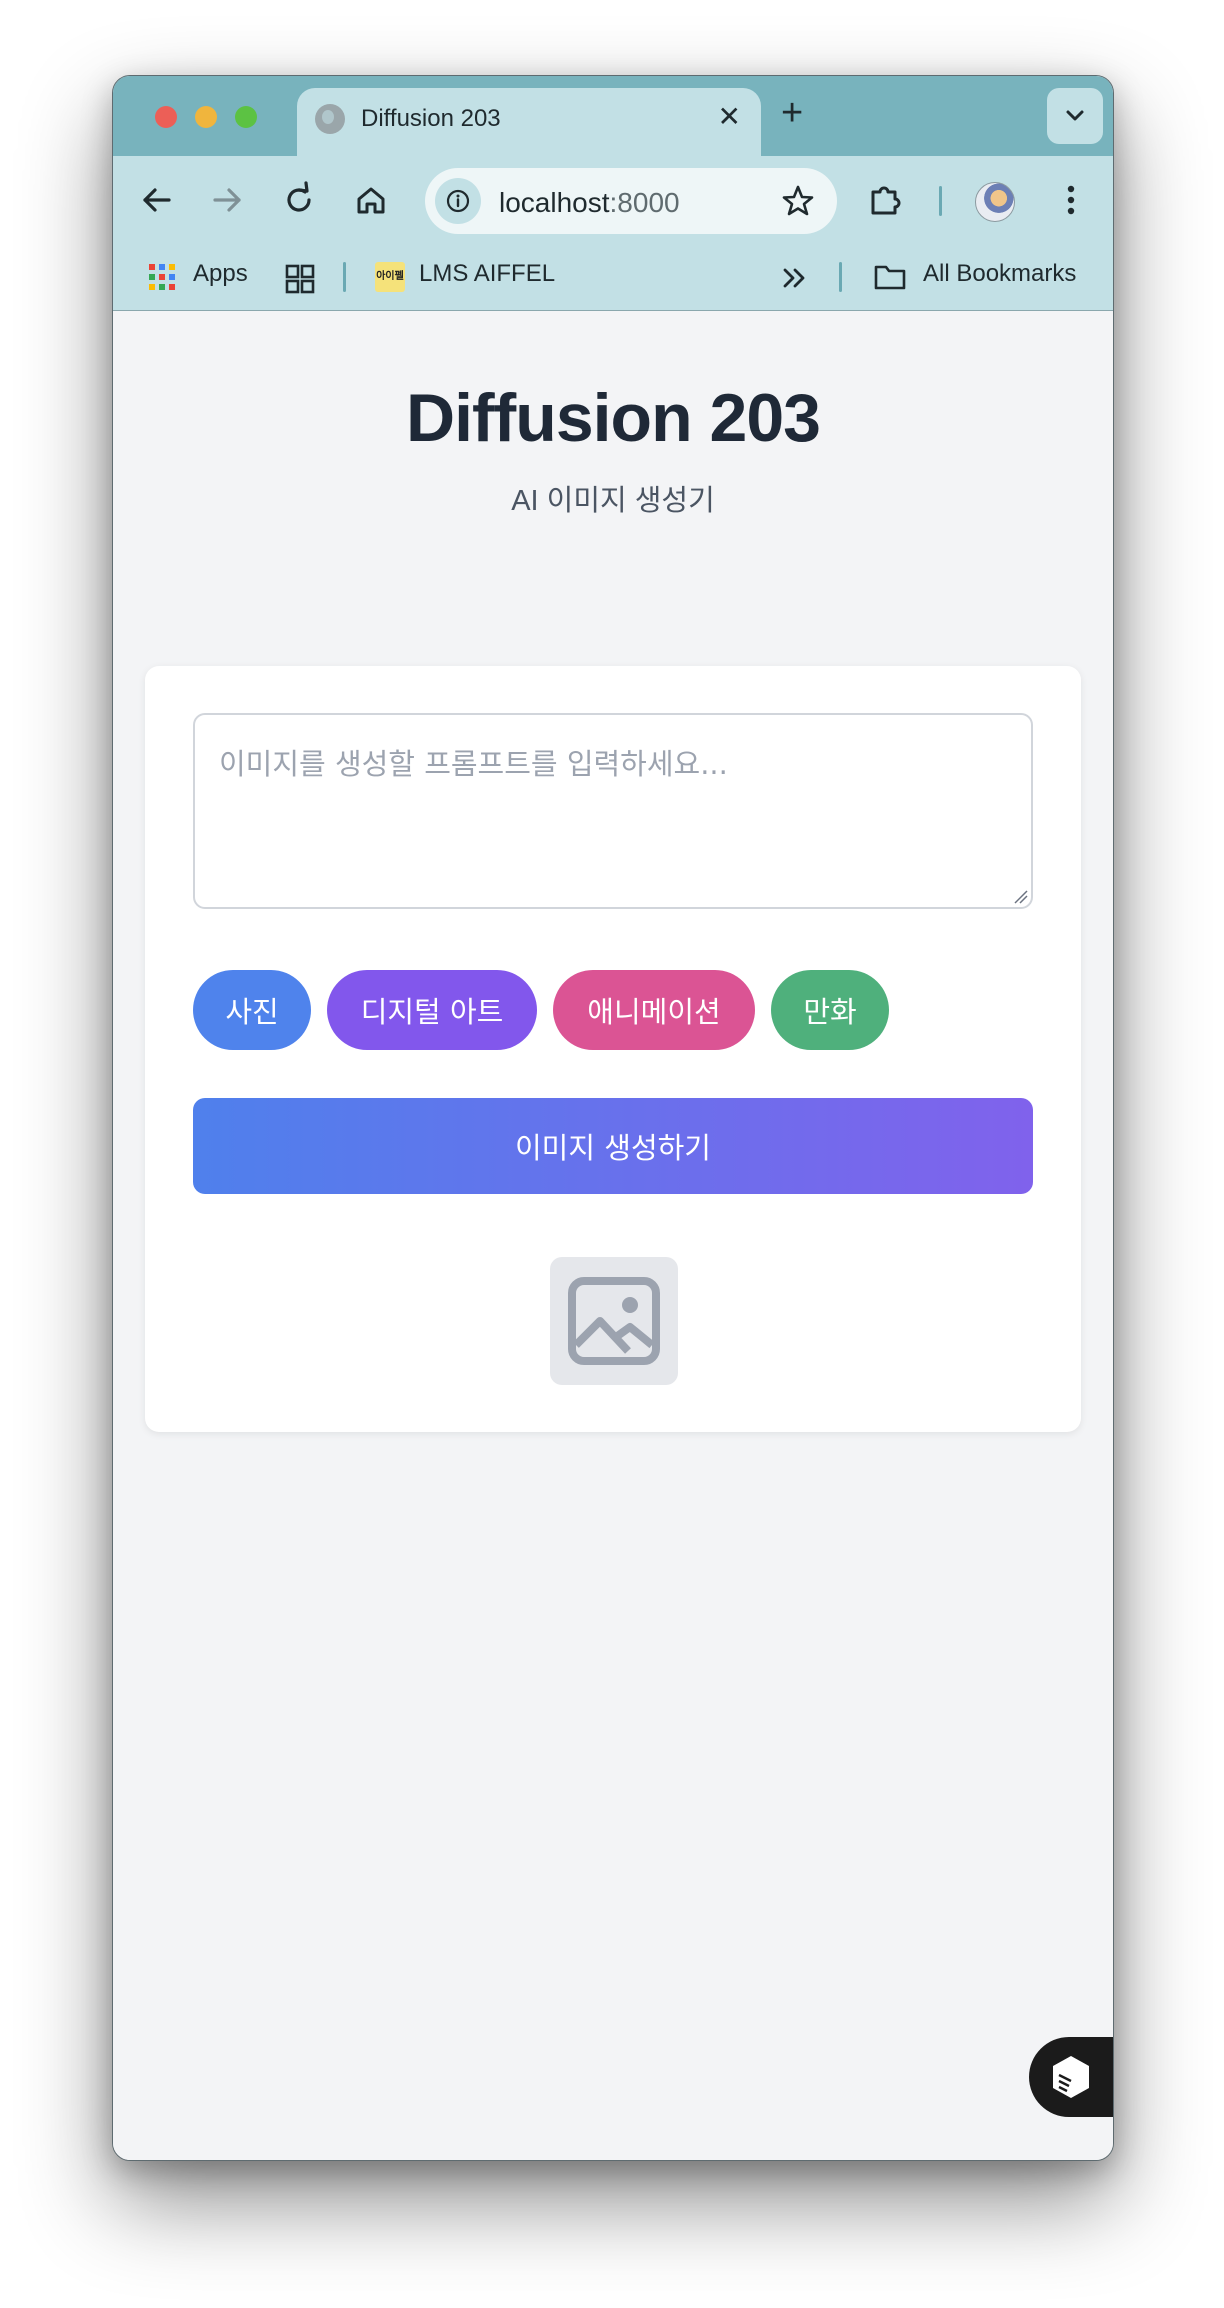 The width and height of the screenshot is (1224, 2308). I want to click on home-icon, so click(371, 200).